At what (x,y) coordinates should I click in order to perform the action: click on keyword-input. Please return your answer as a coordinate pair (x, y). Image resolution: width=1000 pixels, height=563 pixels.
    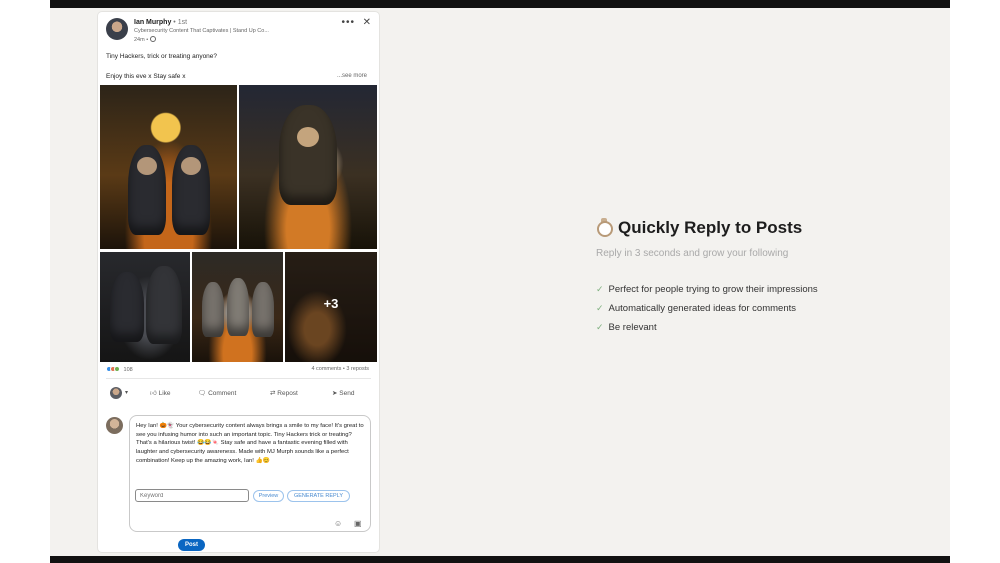
    Looking at the image, I should click on (192, 495).